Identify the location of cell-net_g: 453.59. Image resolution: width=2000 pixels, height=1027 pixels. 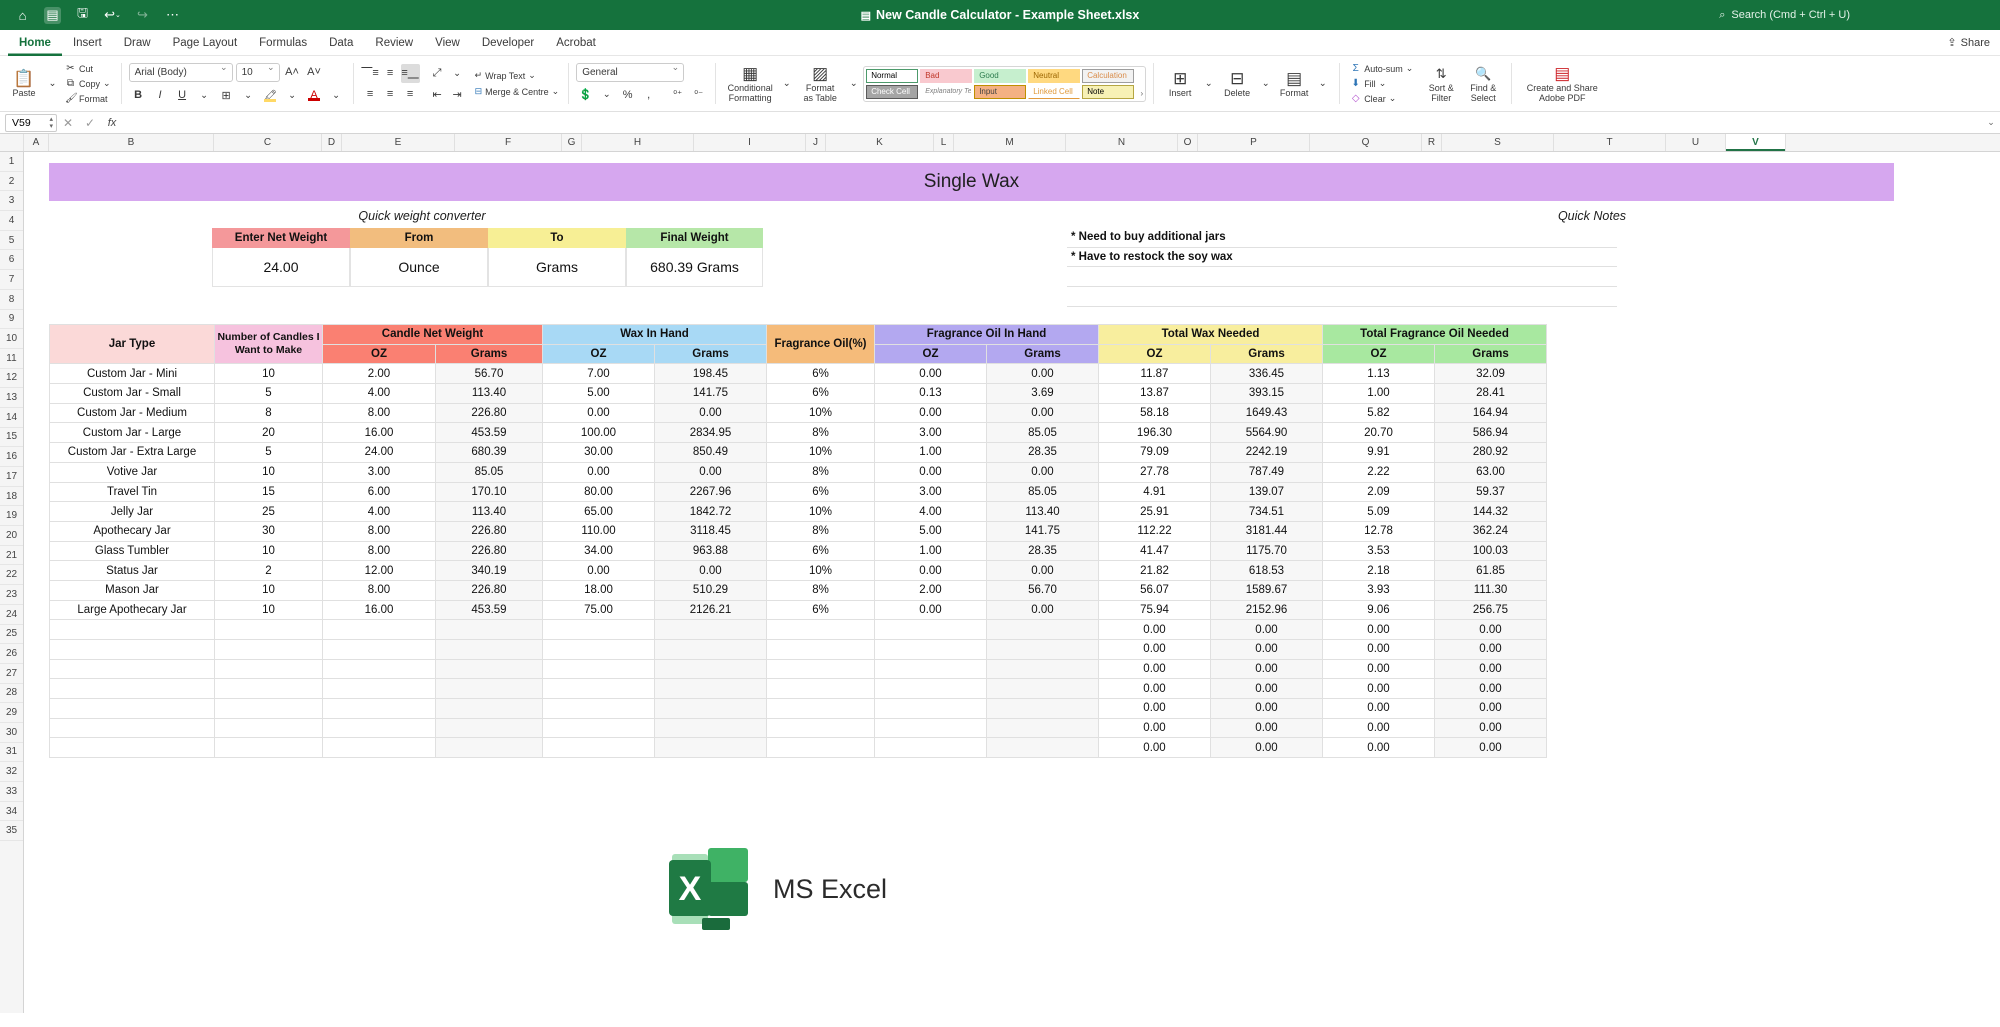
(489, 610).